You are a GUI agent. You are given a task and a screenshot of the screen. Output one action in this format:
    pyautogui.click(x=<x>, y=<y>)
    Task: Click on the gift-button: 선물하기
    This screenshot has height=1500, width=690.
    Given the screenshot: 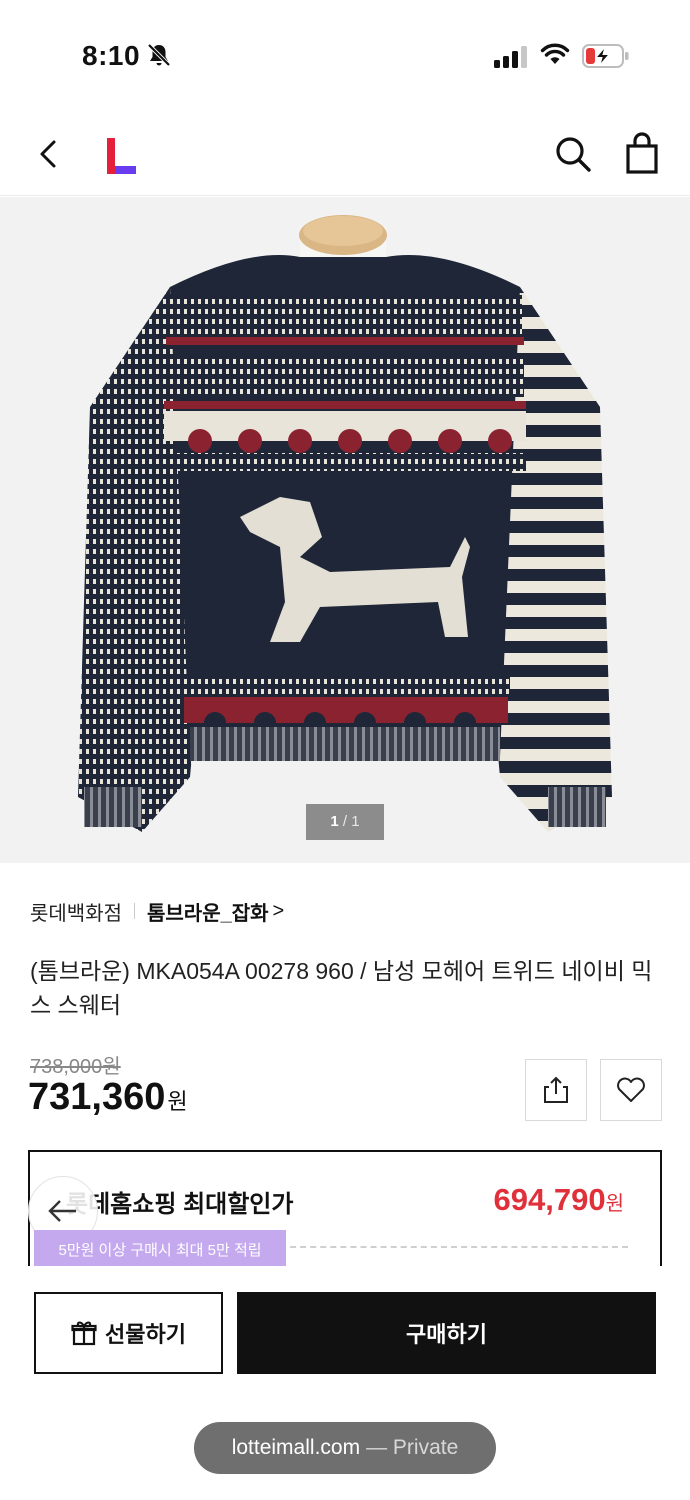 What is the action you would take?
    pyautogui.click(x=128, y=1333)
    